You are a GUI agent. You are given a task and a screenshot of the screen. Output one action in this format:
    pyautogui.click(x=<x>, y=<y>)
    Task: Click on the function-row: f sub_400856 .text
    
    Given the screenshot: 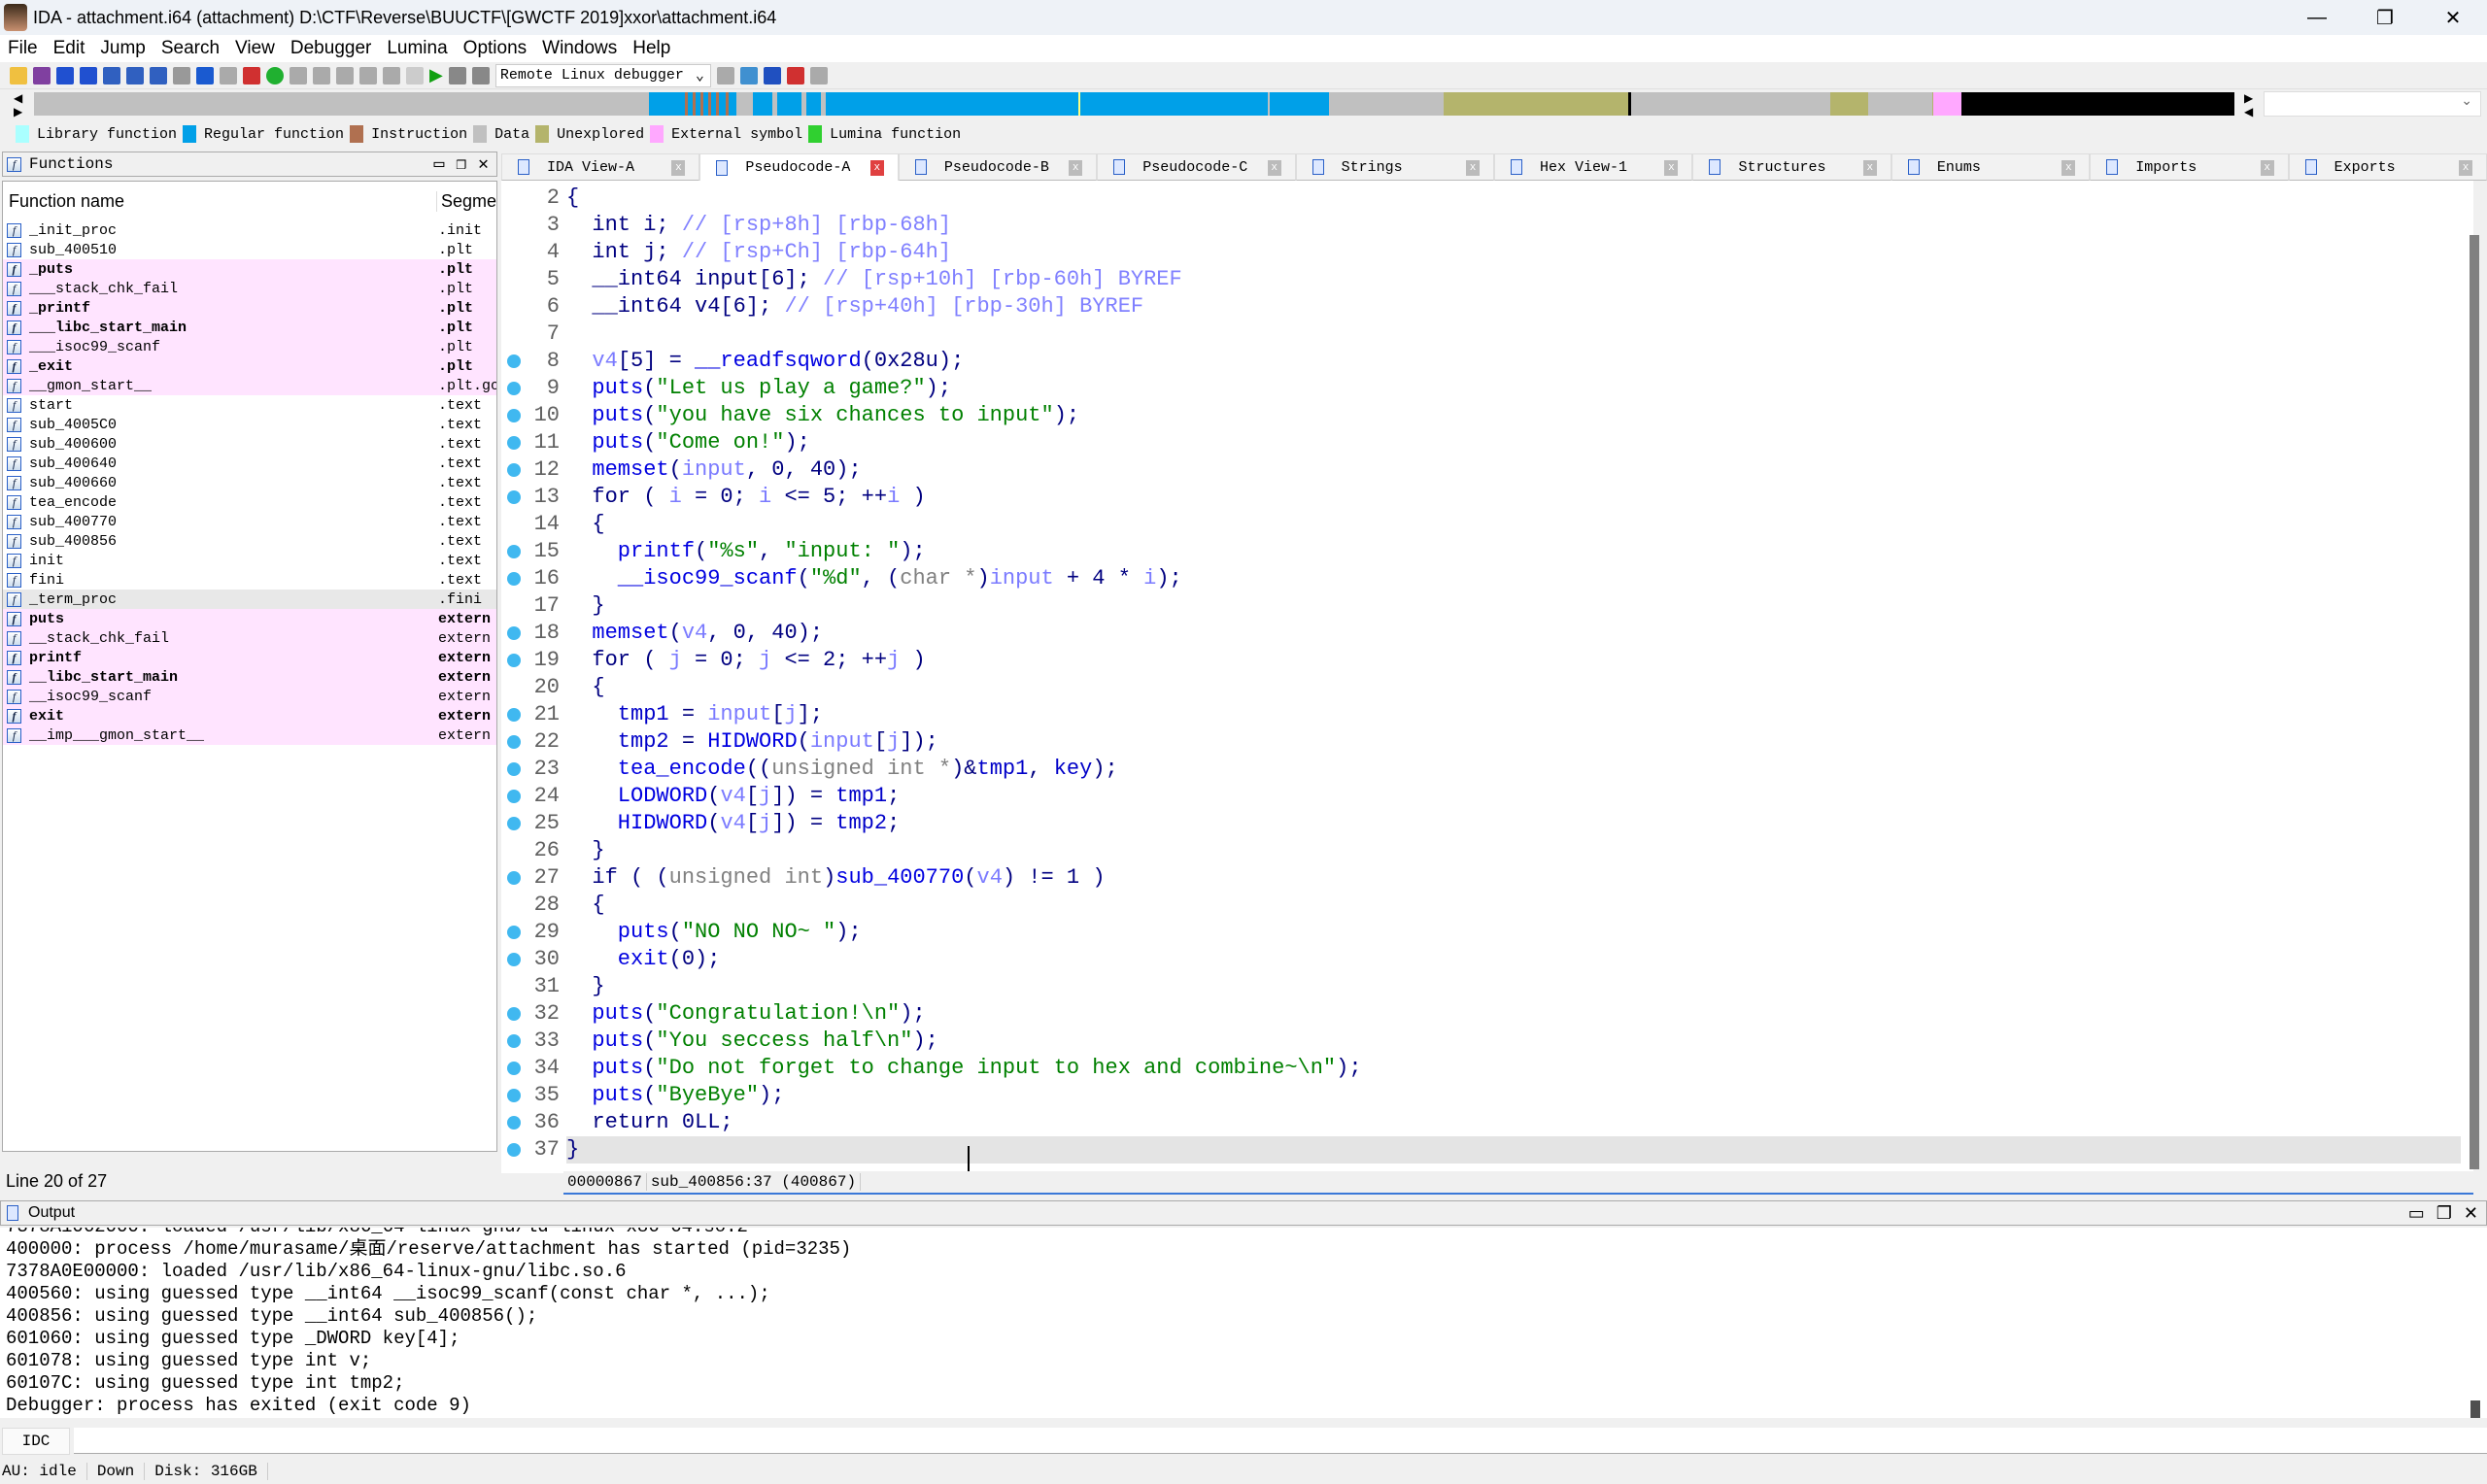 What is the action you would take?
    pyautogui.click(x=249, y=541)
    